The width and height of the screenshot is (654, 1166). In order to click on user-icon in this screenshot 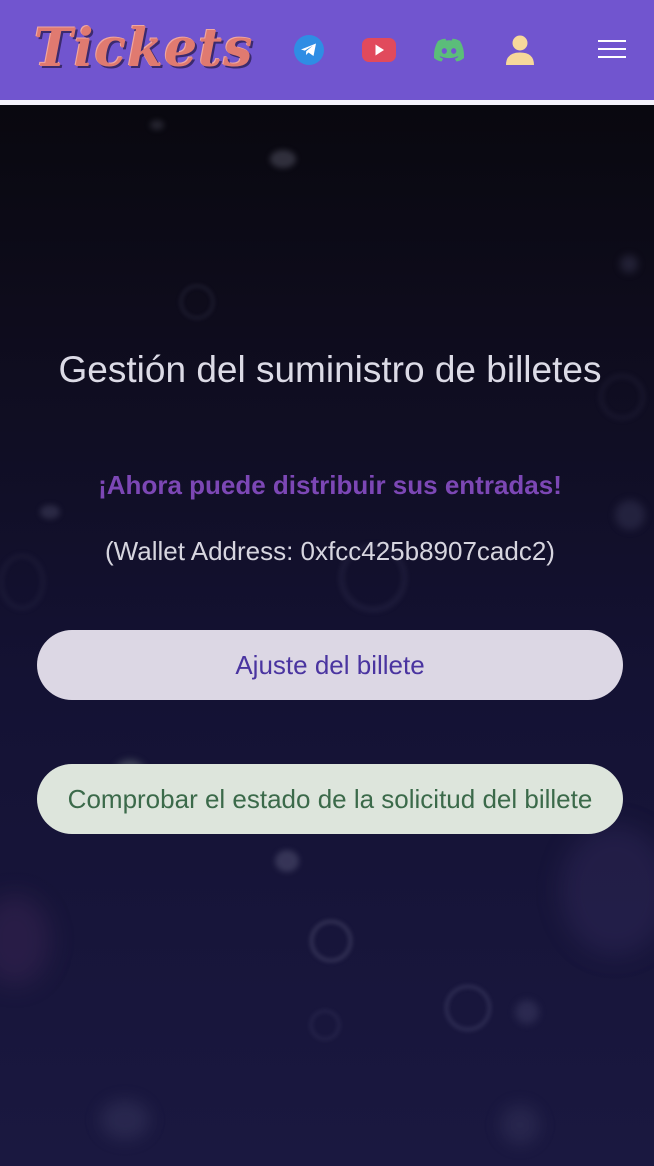, I will do `click(520, 50)`.